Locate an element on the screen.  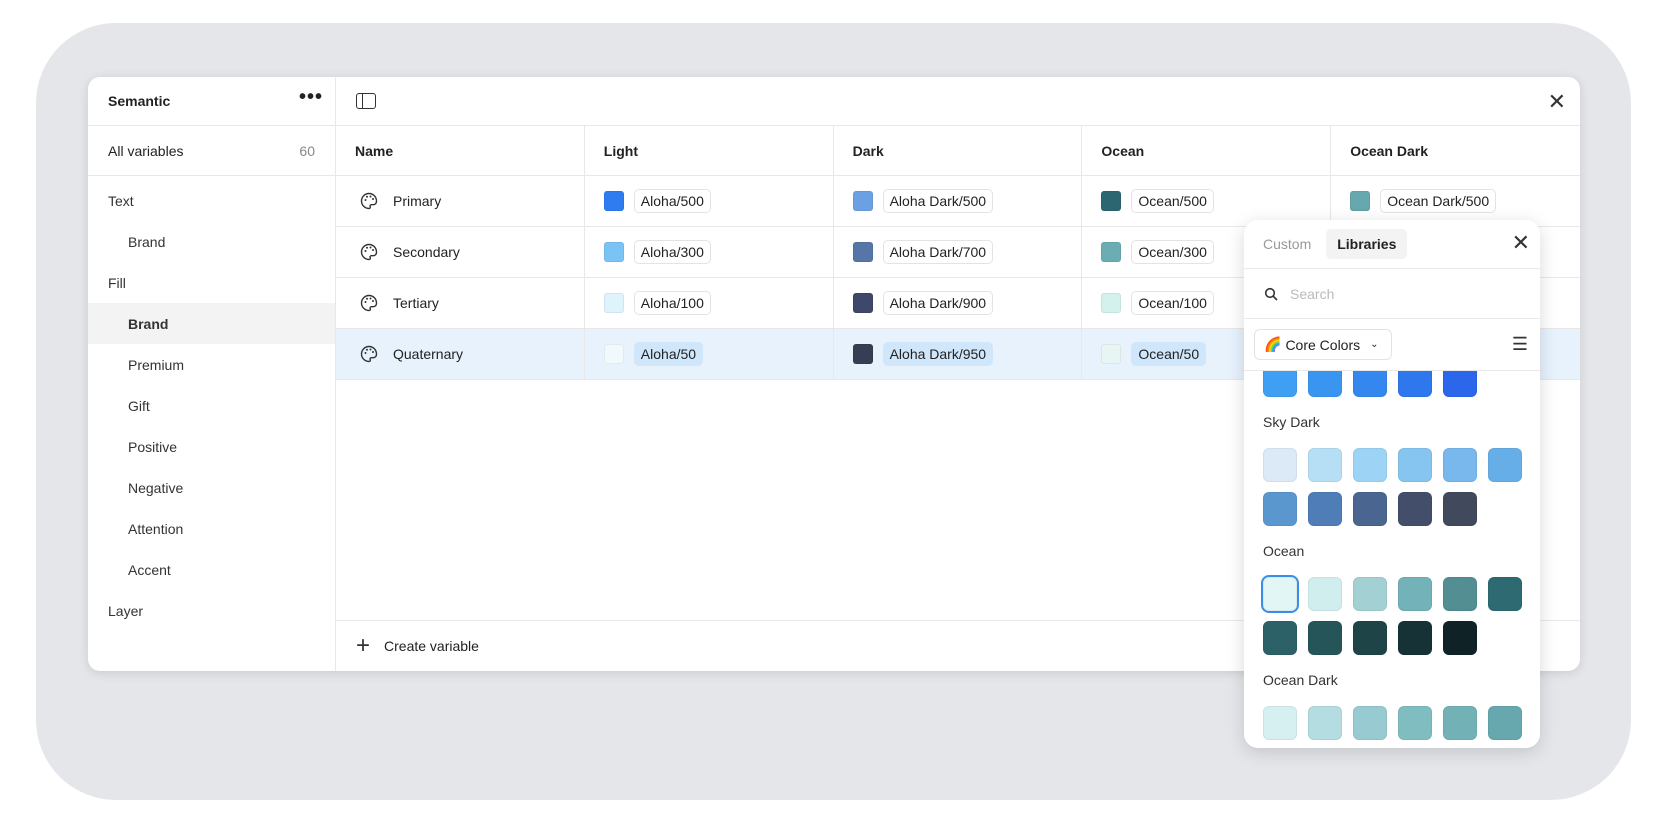
value-cell: Ocean Dark/500 is located at coordinates (1455, 201).